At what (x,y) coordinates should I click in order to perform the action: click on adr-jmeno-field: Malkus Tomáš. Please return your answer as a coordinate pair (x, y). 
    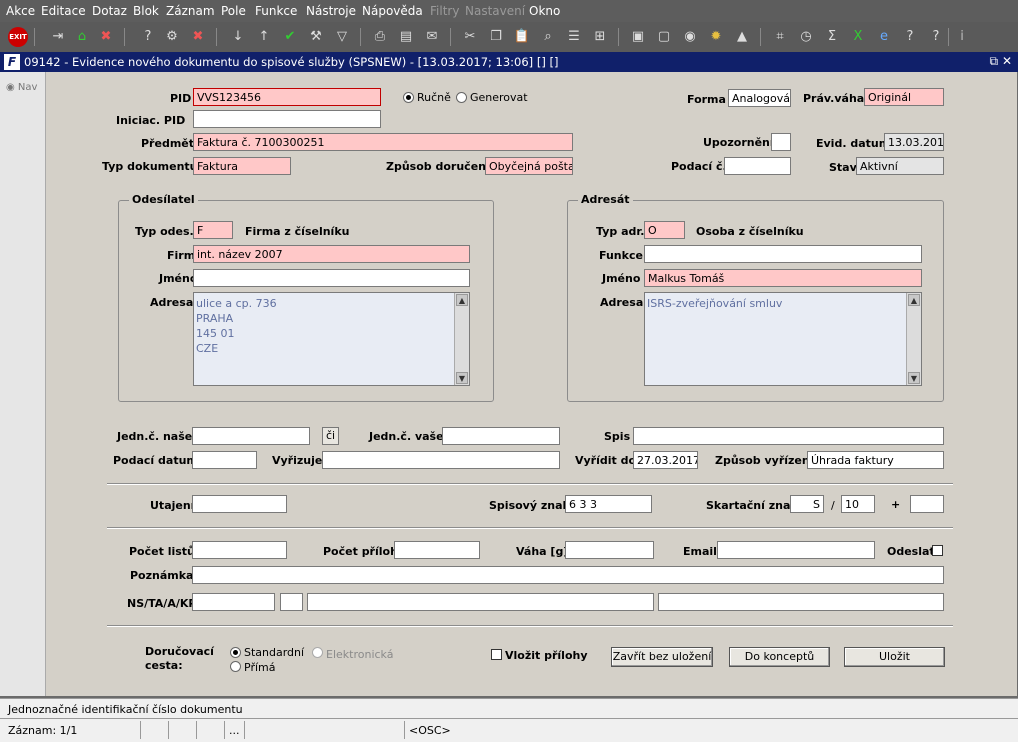
    Looking at the image, I should click on (783, 278).